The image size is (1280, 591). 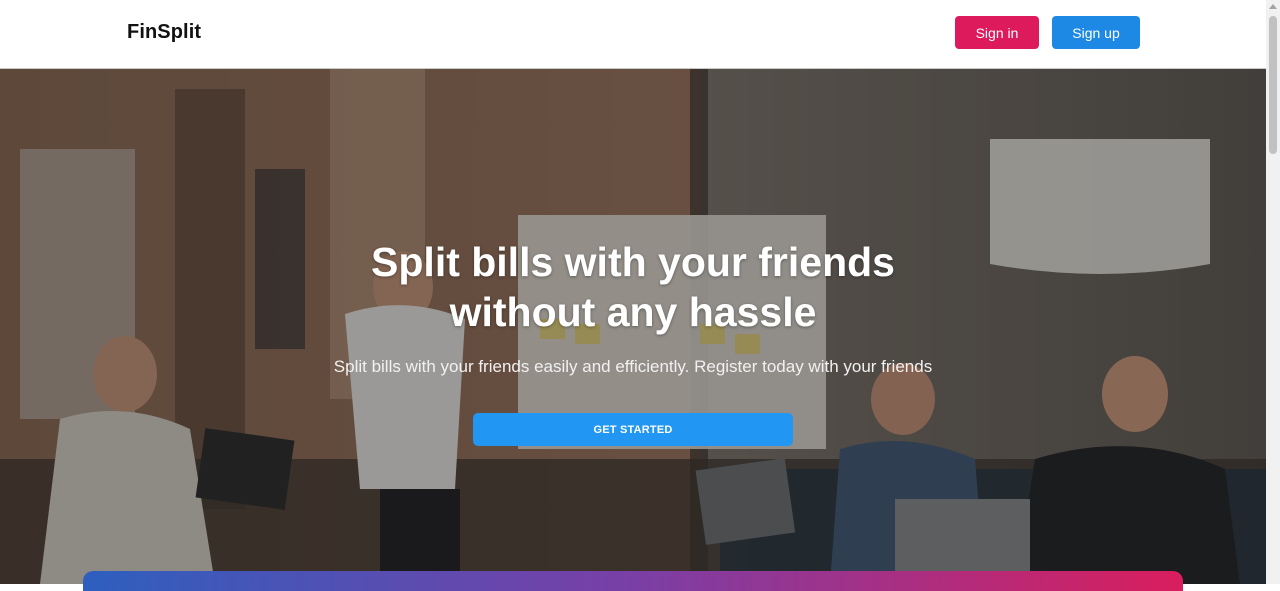 I want to click on scroll-thumb, so click(x=1273, y=85).